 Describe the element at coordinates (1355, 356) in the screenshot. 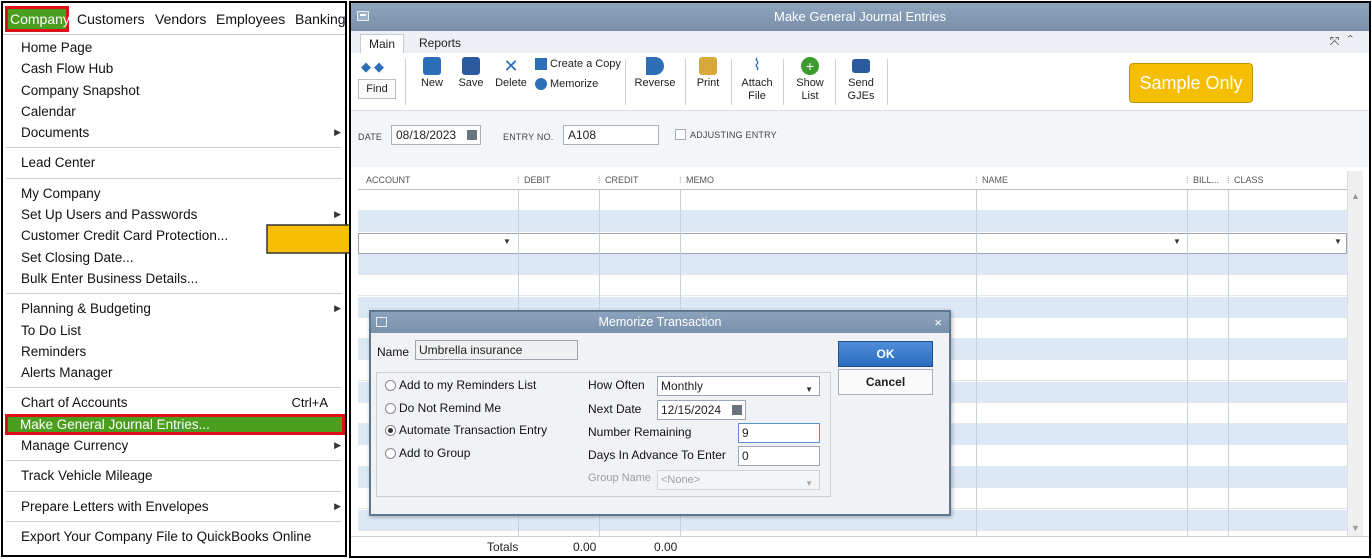

I see `grid-scrollbar: ▲ ▼` at that location.